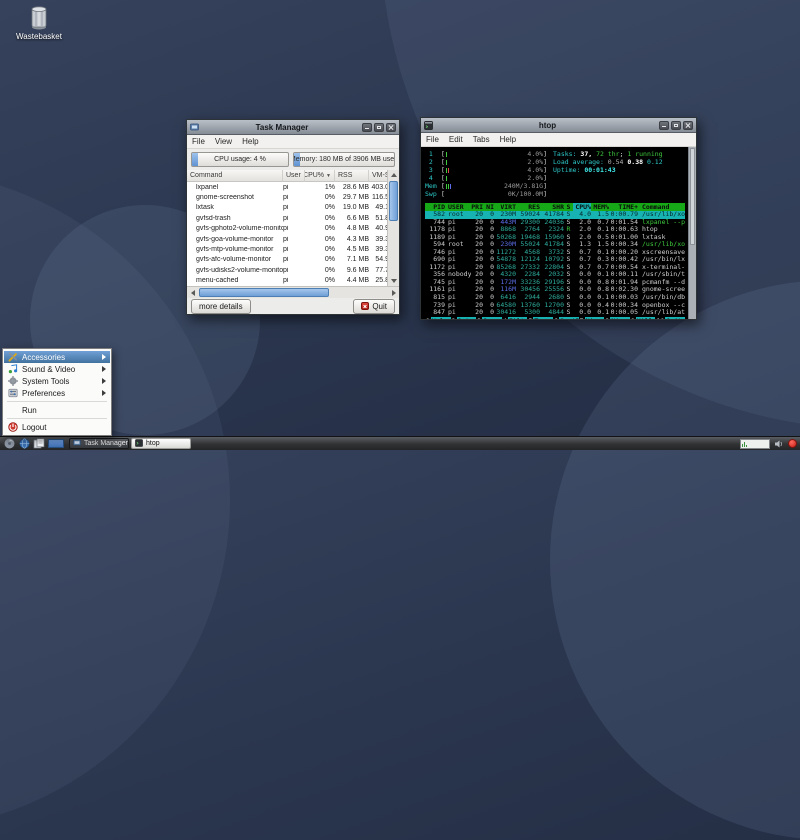 The image size is (800, 840). Describe the element at coordinates (39, 23) in the screenshot. I see `desktop-icon-wastebasket: Wastebasket` at that location.